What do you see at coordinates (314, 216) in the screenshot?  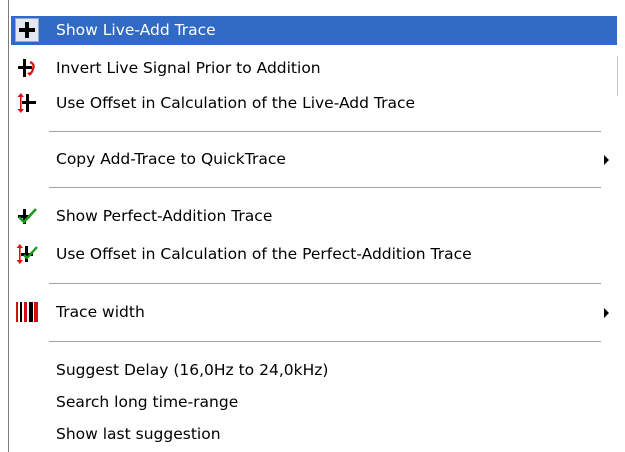 I see `menu-item-show-perfect-addition: Show Perfect-Addition Trace` at bounding box center [314, 216].